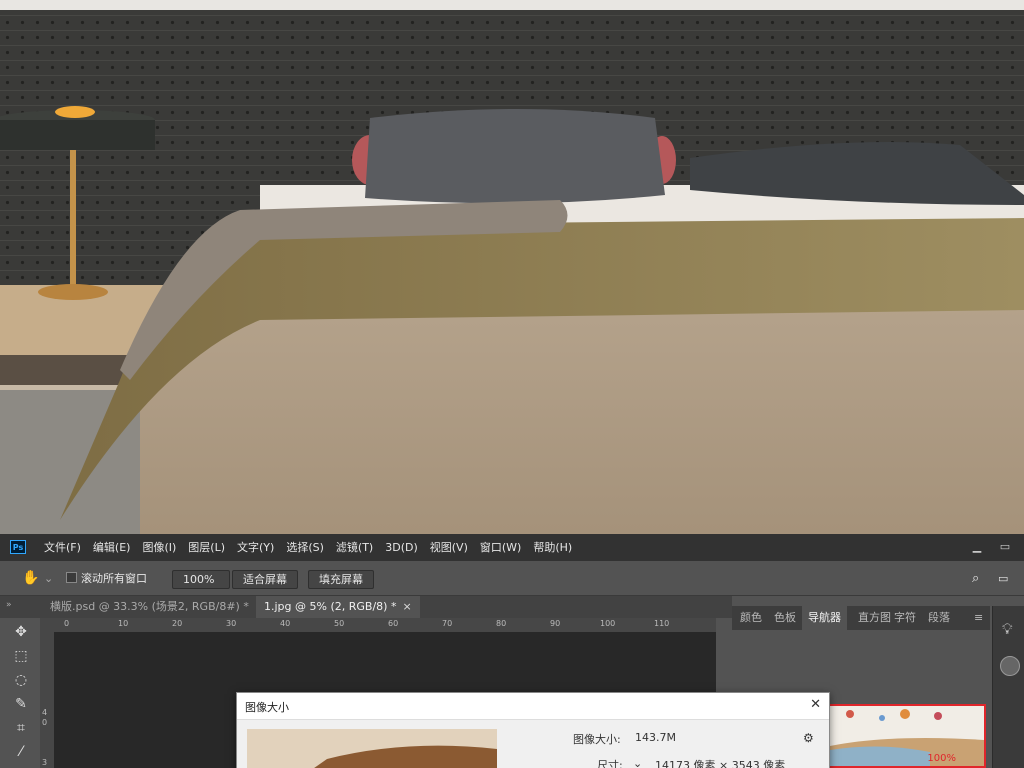 The image size is (1024, 768). Describe the element at coordinates (177, 623) in the screenshot. I see `ruler-label: 20` at that location.